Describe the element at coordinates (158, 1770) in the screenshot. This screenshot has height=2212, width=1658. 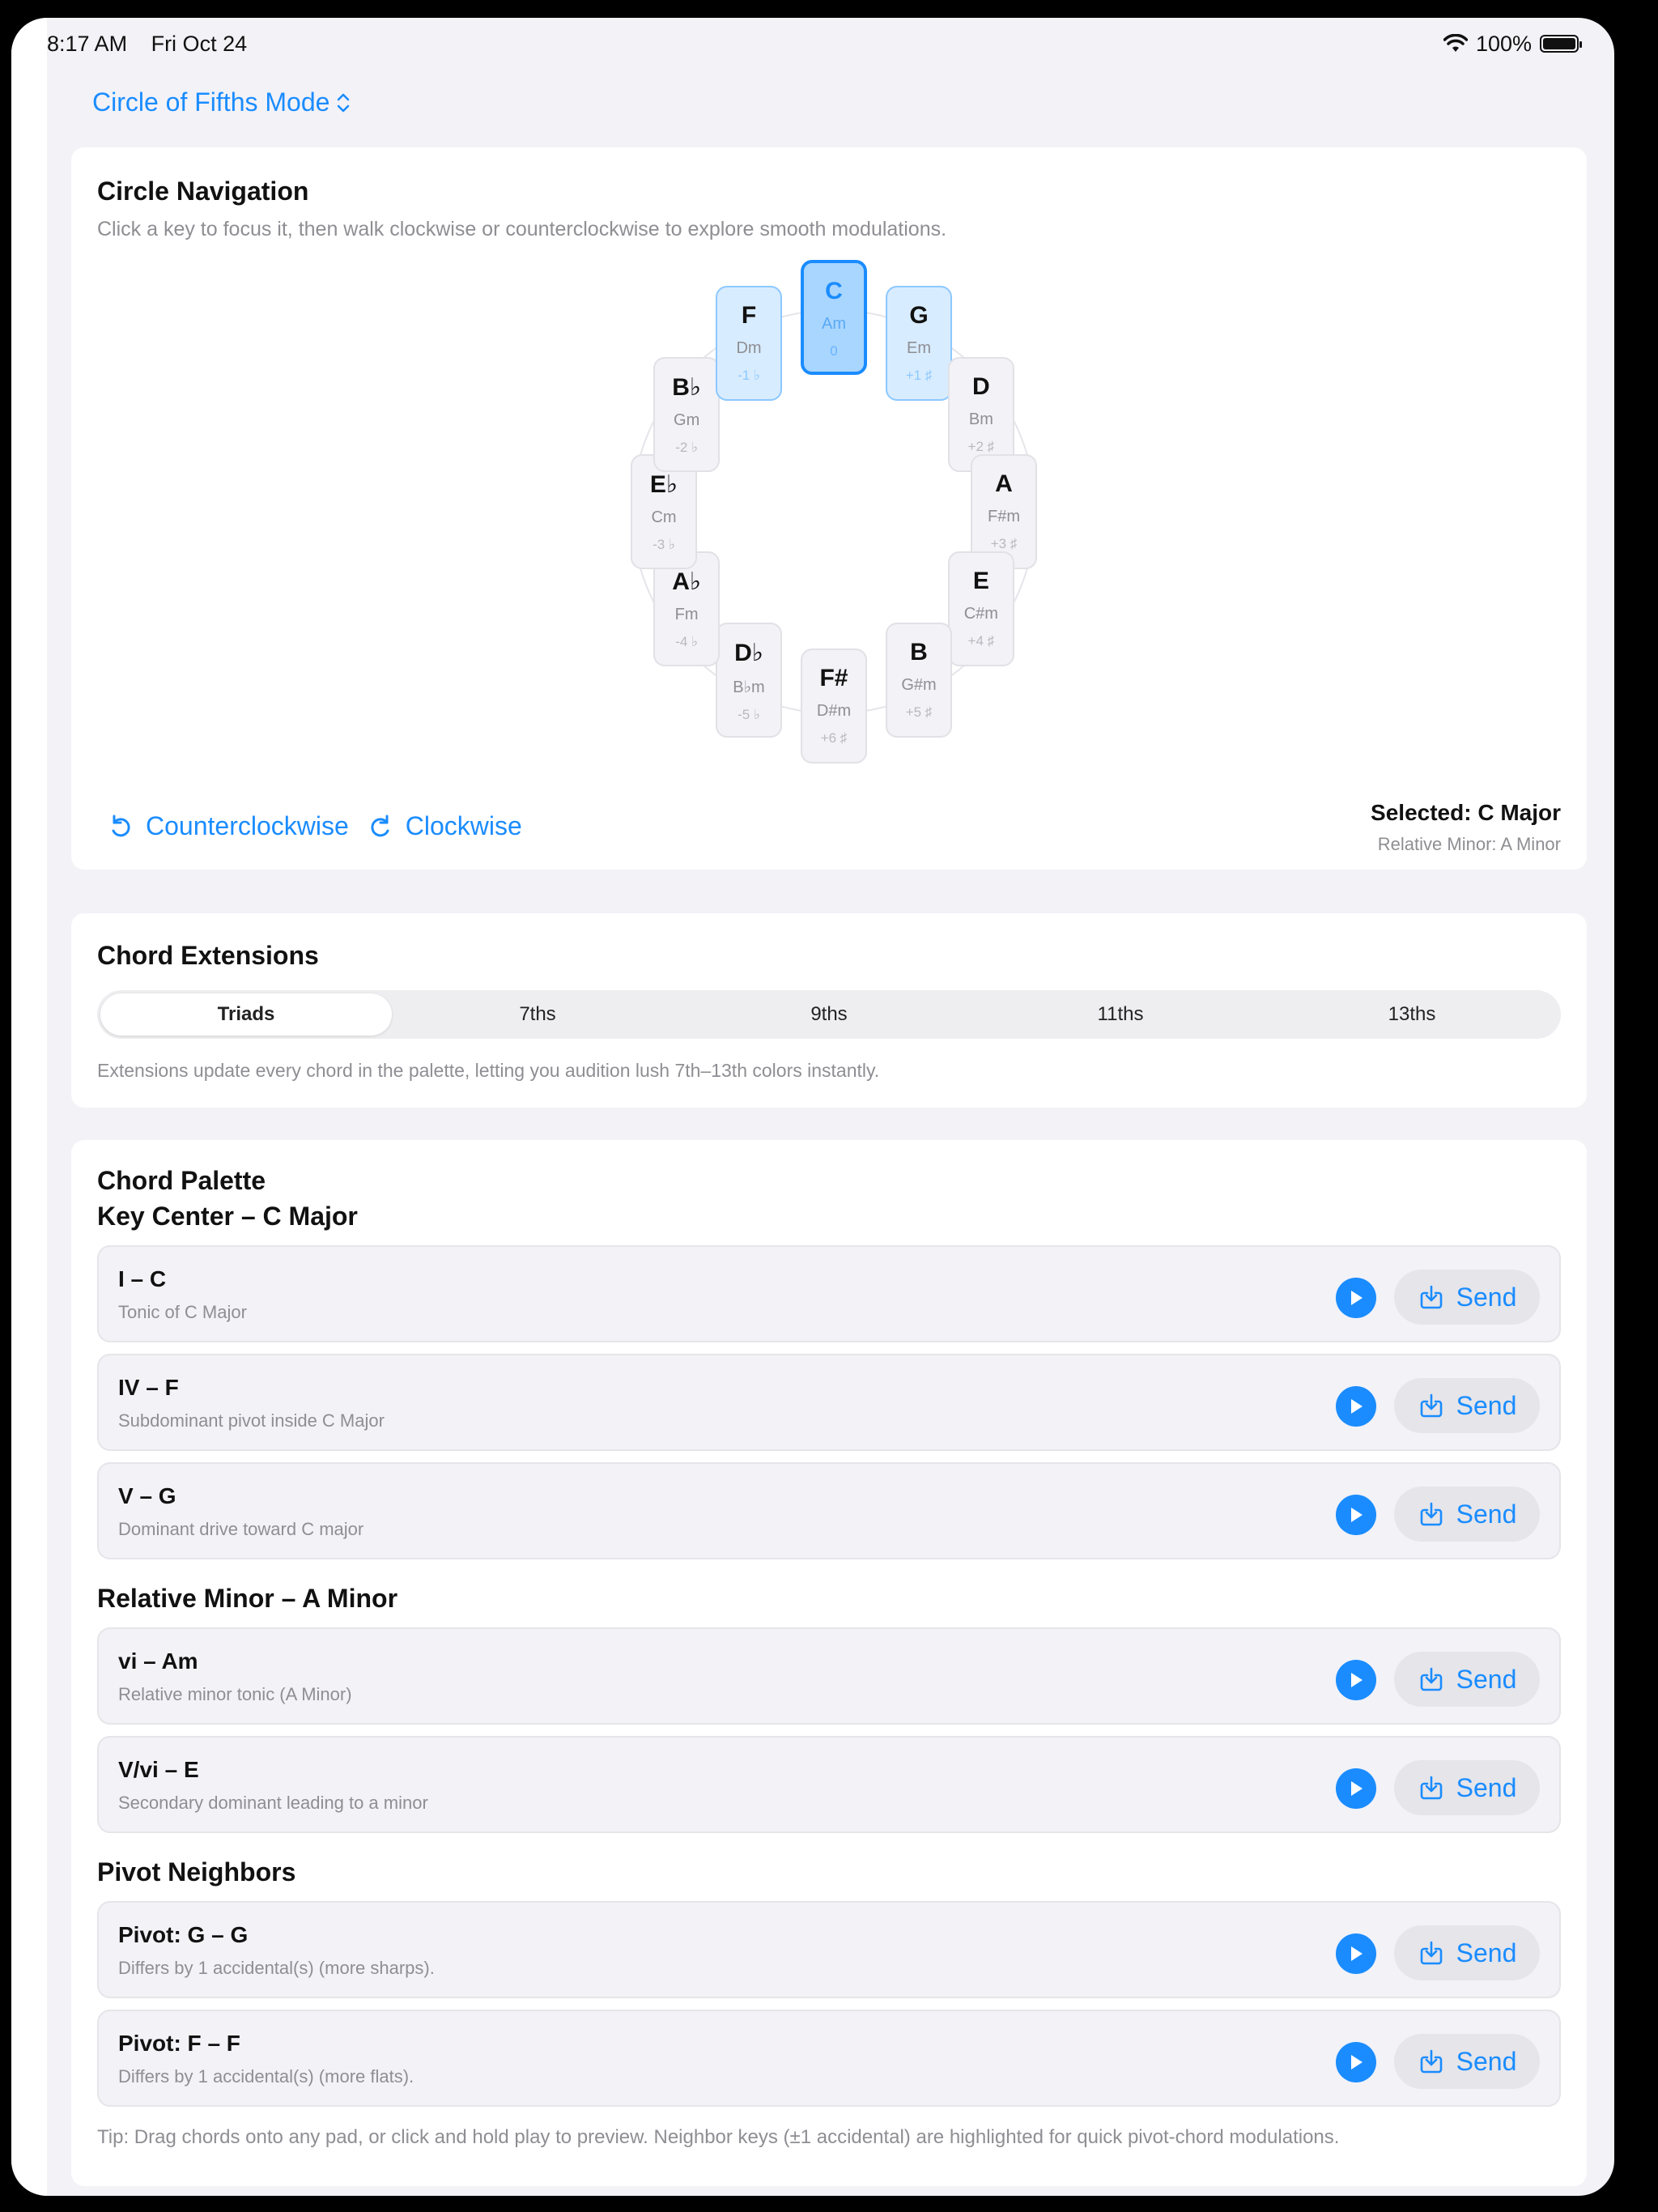
I see `chord-title: V/vi – E` at that location.